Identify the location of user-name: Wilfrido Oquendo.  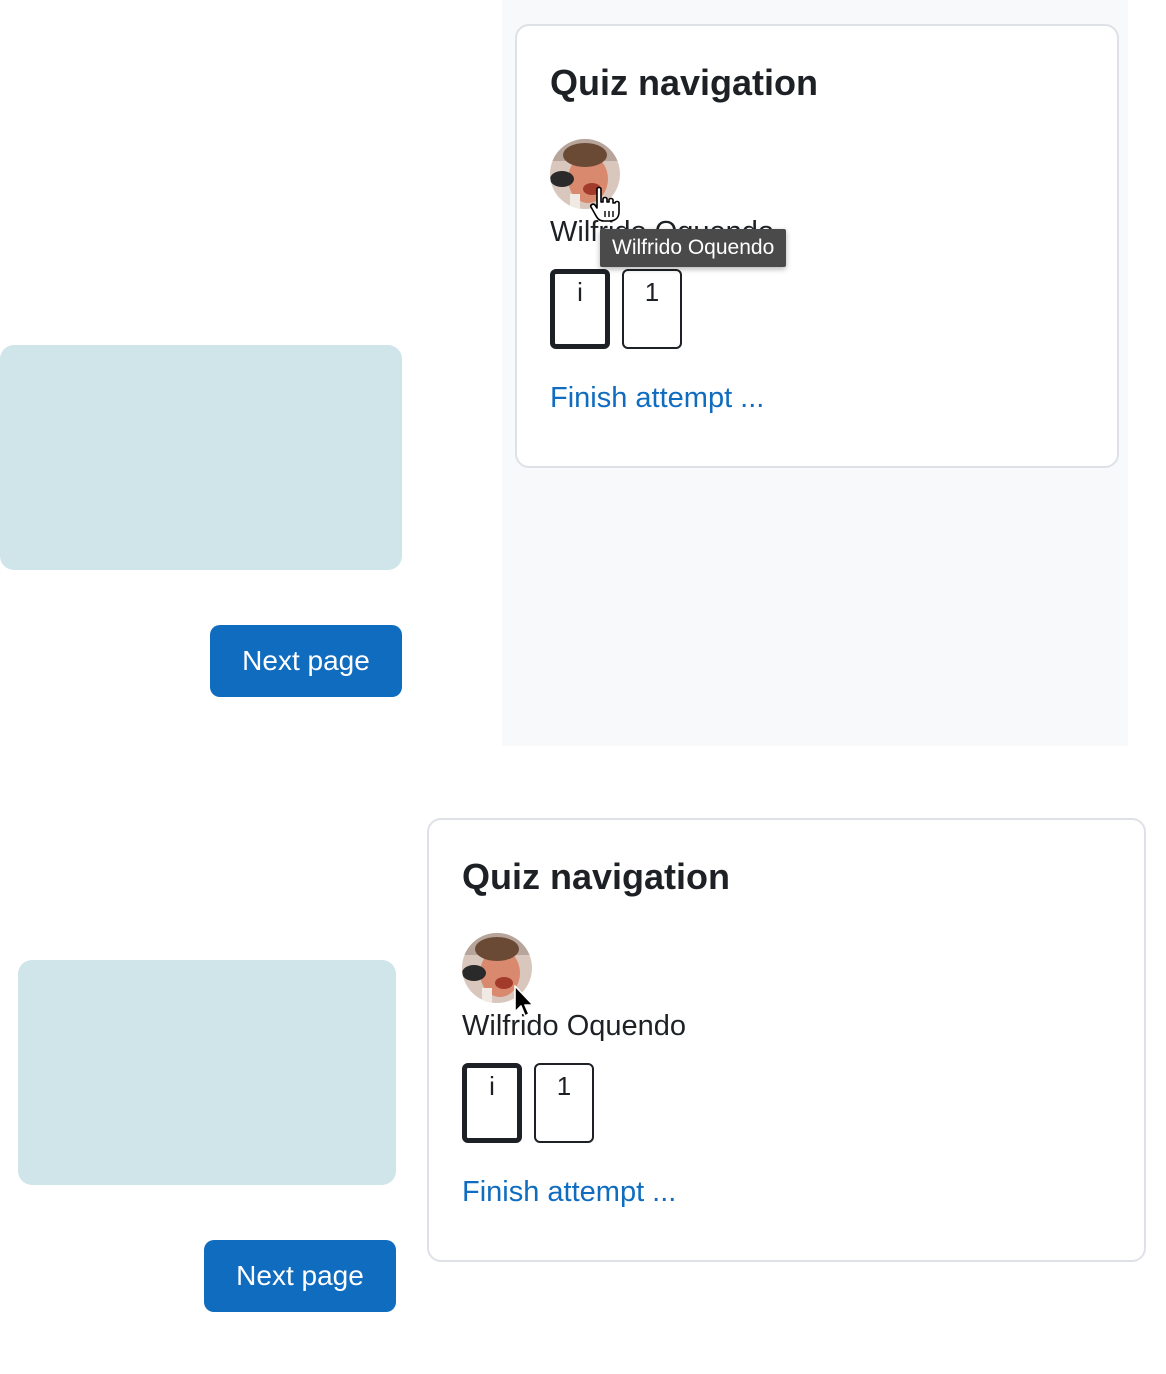
(574, 1026).